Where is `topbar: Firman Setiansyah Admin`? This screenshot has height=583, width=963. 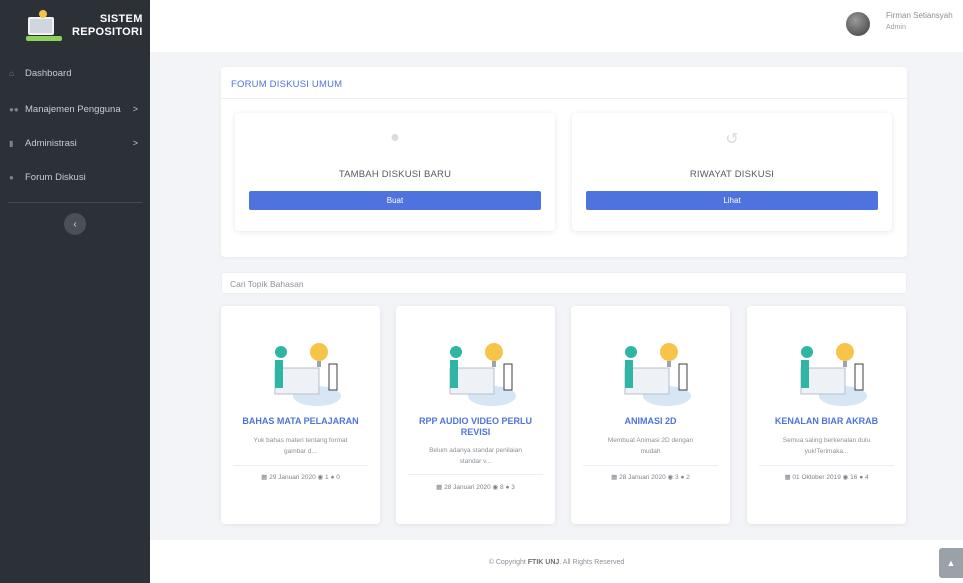
topbar: Firman Setiansyah Admin is located at coordinates (556, 26).